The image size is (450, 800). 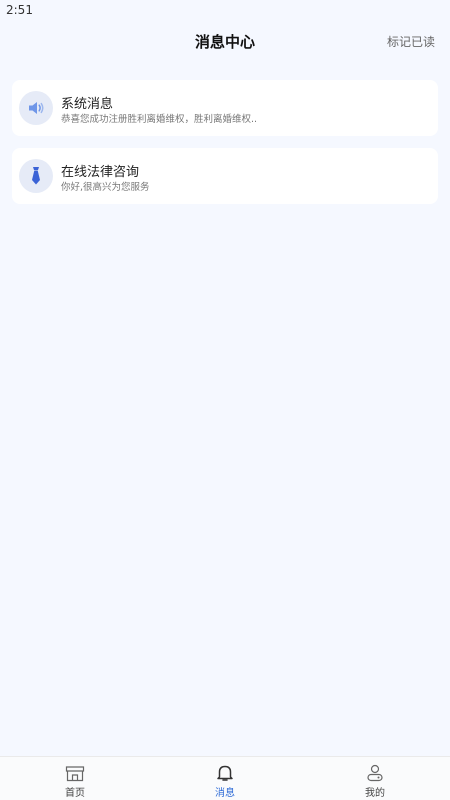 I want to click on tie-icon, so click(x=36, y=176).